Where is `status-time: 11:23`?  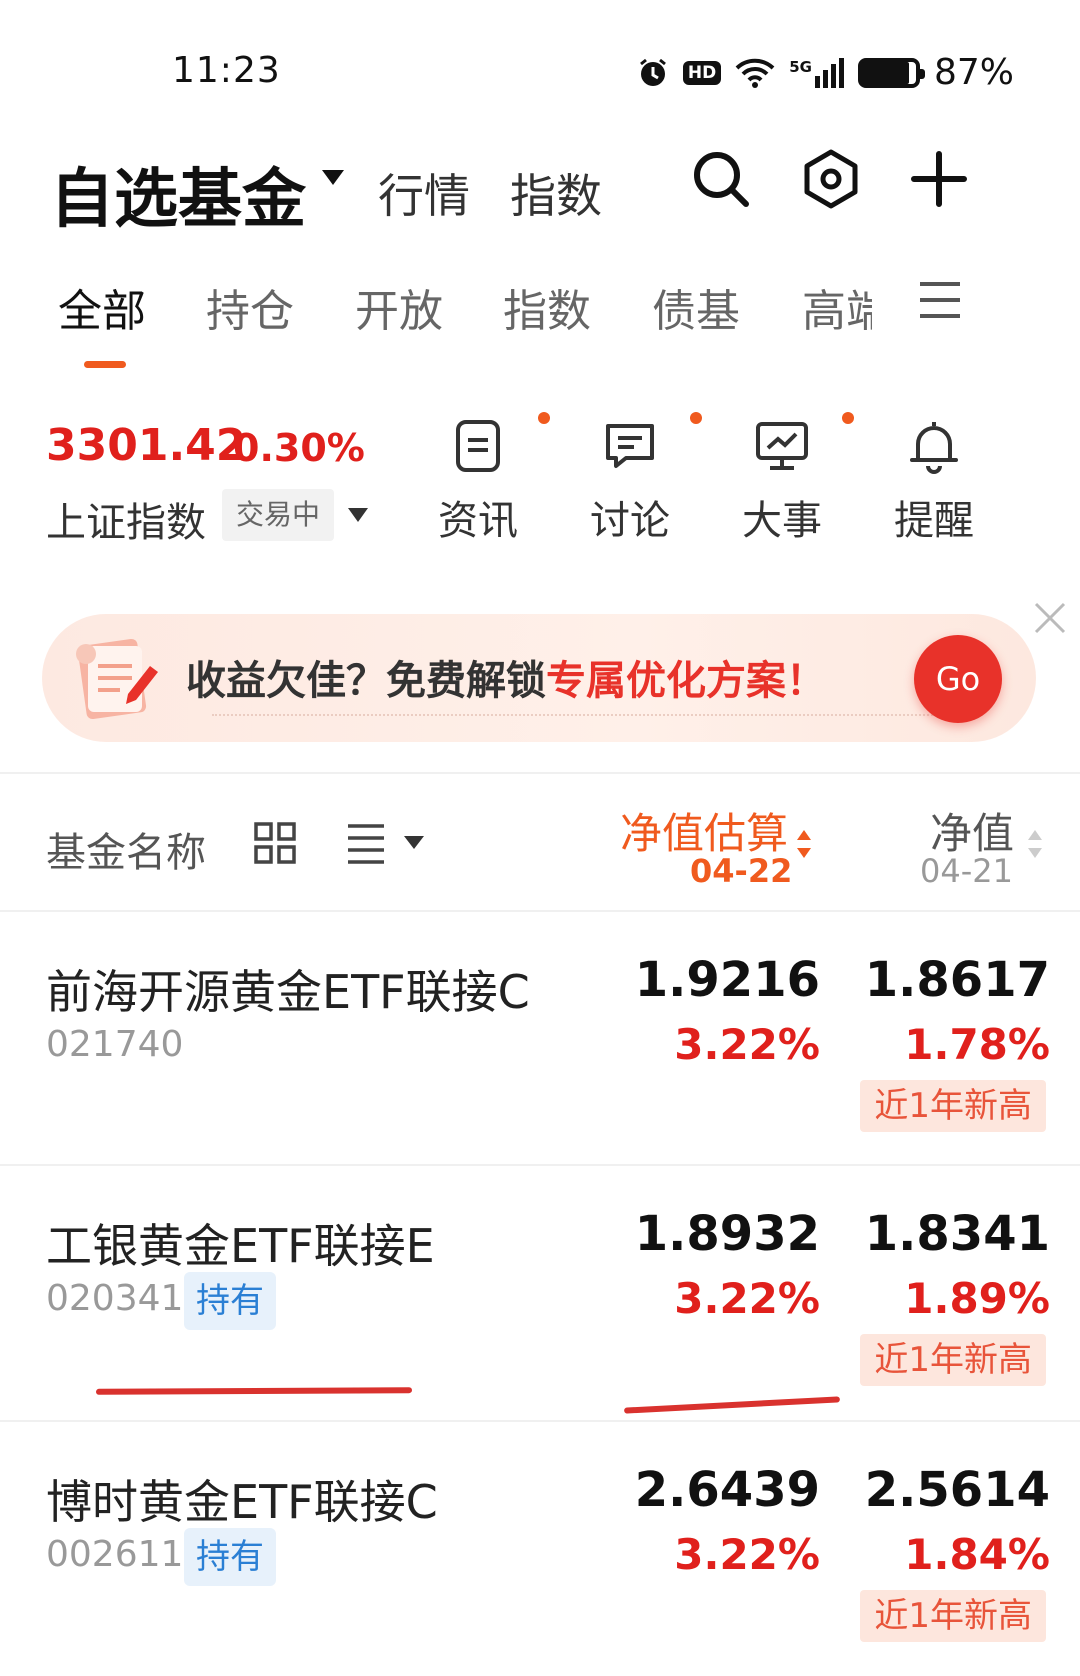
status-time: 11:23 is located at coordinates (226, 70).